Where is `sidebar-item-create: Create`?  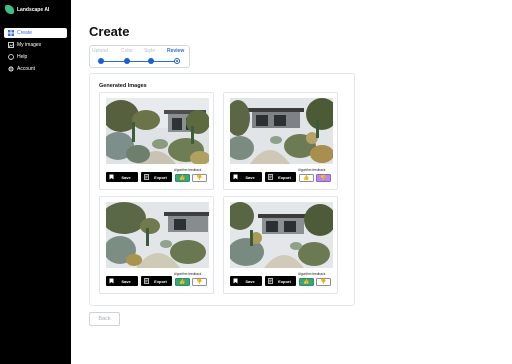
sidebar-item-create: Create is located at coordinates (35, 33).